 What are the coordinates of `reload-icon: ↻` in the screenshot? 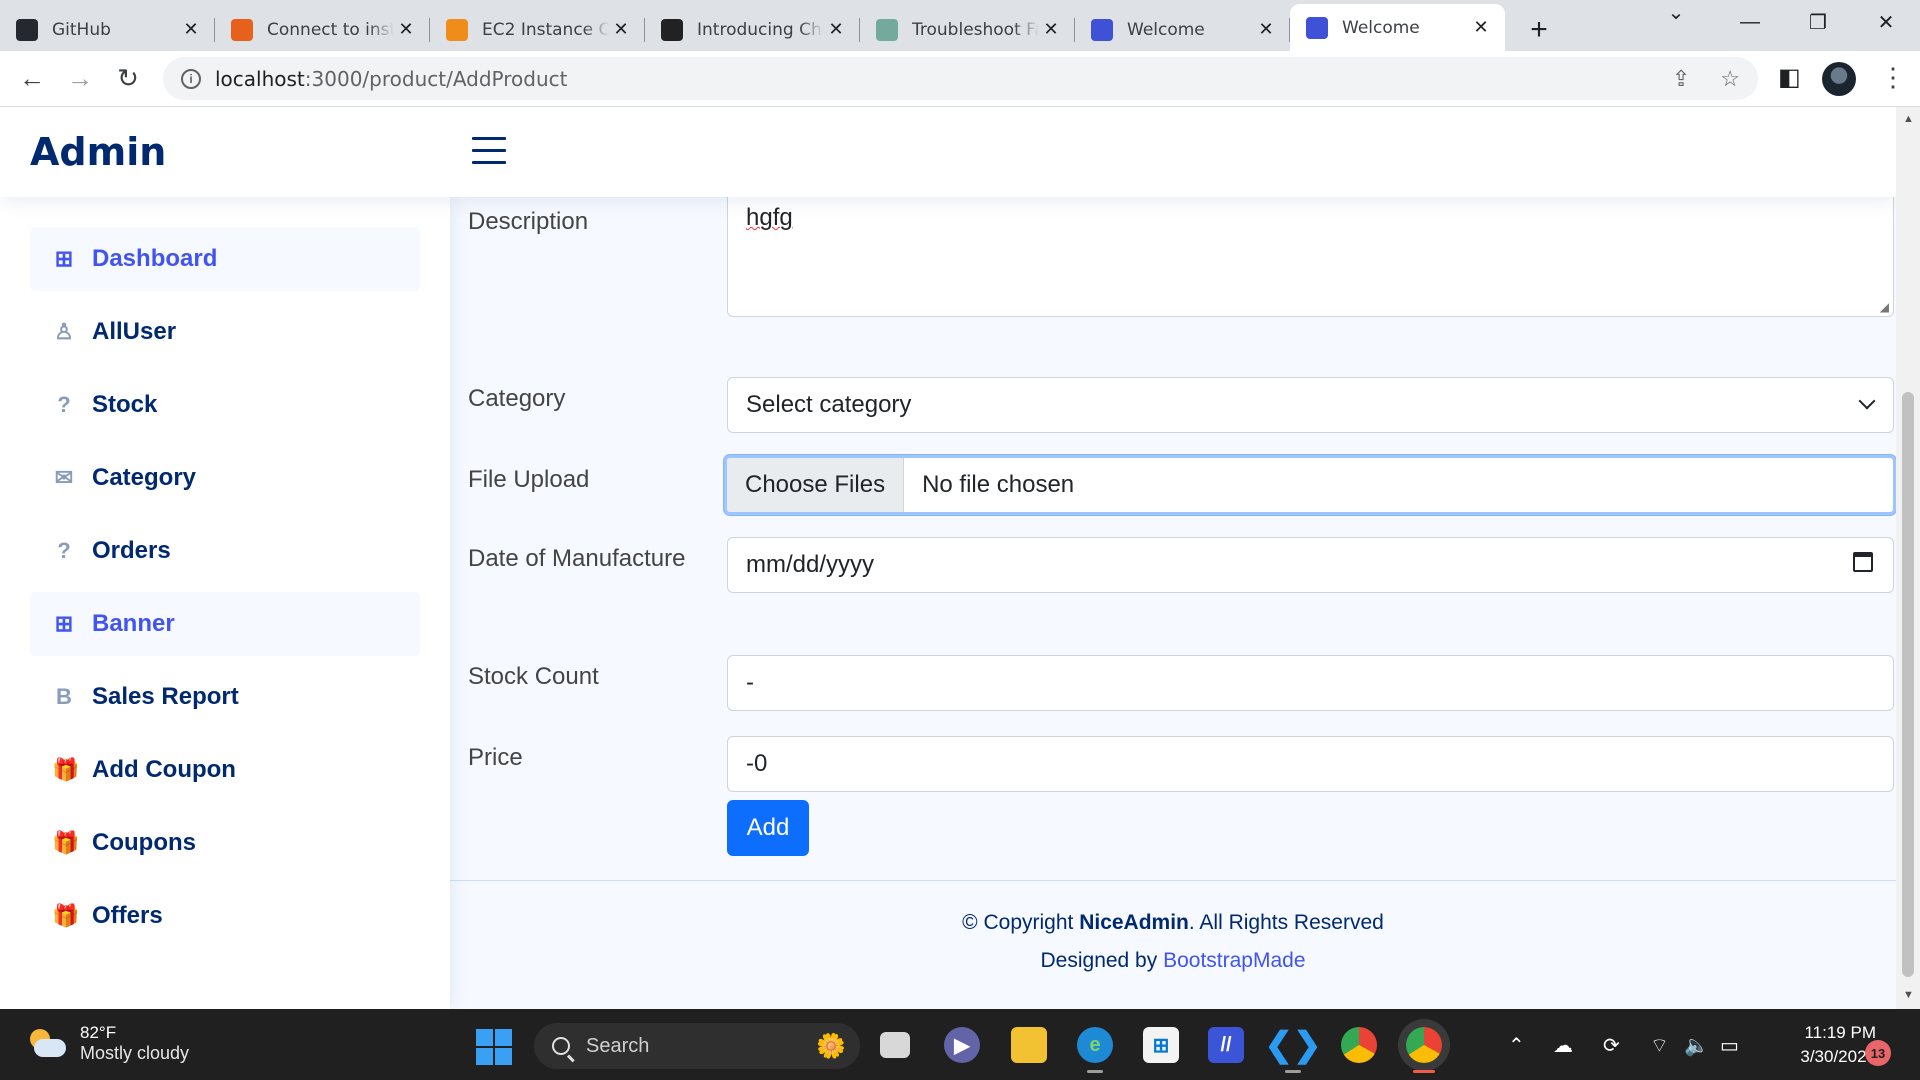 It's located at (128, 78).